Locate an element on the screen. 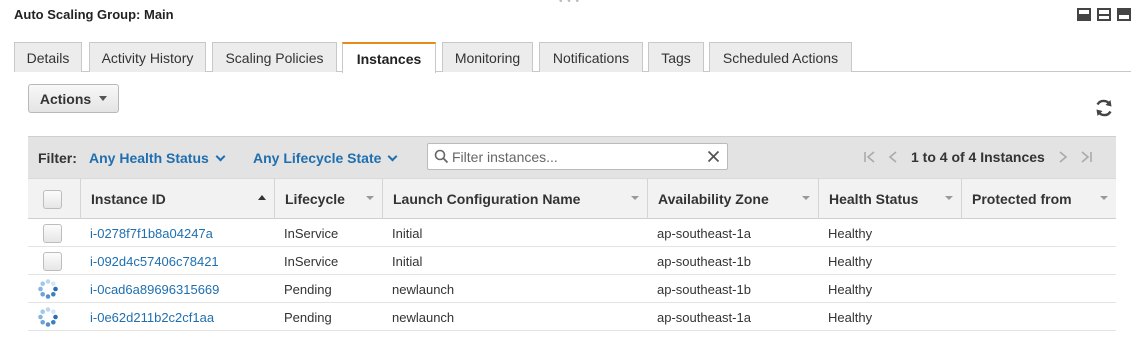  refresh-icon is located at coordinates (1104, 108).